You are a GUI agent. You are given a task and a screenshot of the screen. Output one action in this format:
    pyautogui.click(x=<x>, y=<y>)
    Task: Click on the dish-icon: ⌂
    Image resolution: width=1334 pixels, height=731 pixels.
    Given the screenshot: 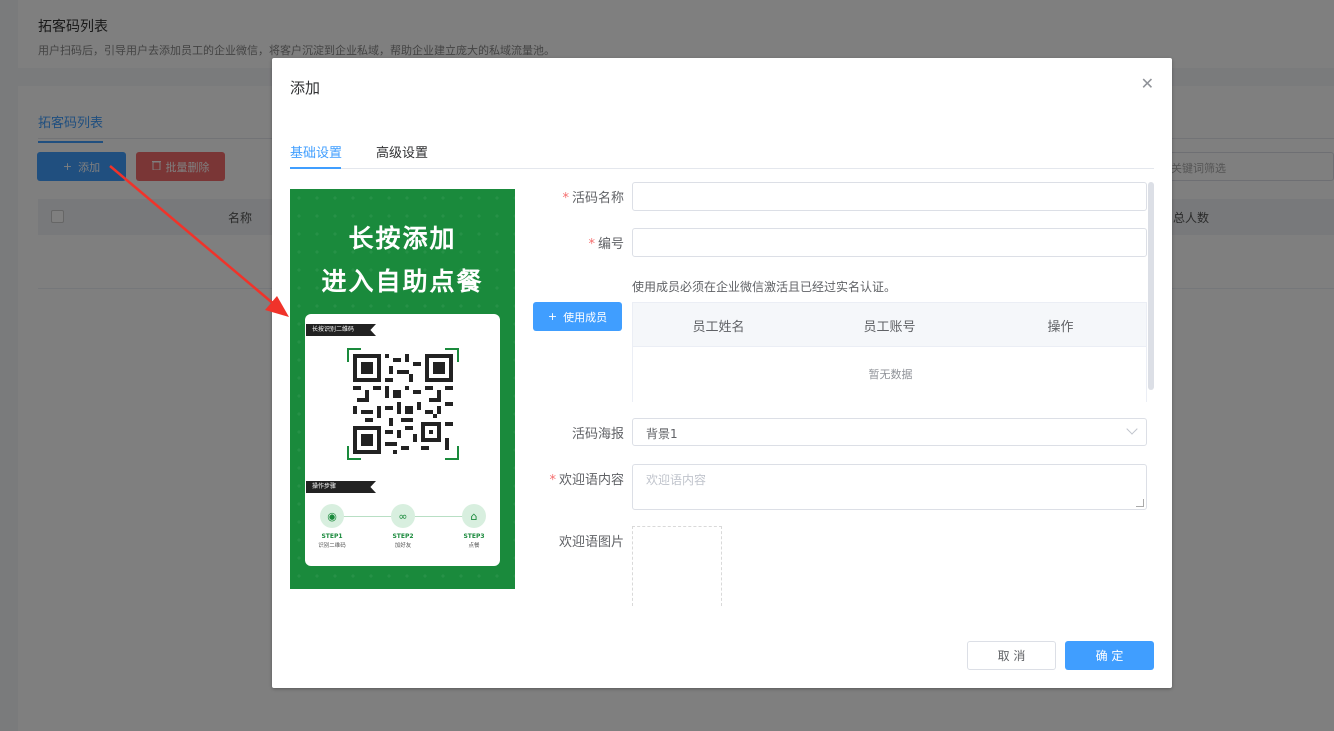 What is the action you would take?
    pyautogui.click(x=474, y=516)
    